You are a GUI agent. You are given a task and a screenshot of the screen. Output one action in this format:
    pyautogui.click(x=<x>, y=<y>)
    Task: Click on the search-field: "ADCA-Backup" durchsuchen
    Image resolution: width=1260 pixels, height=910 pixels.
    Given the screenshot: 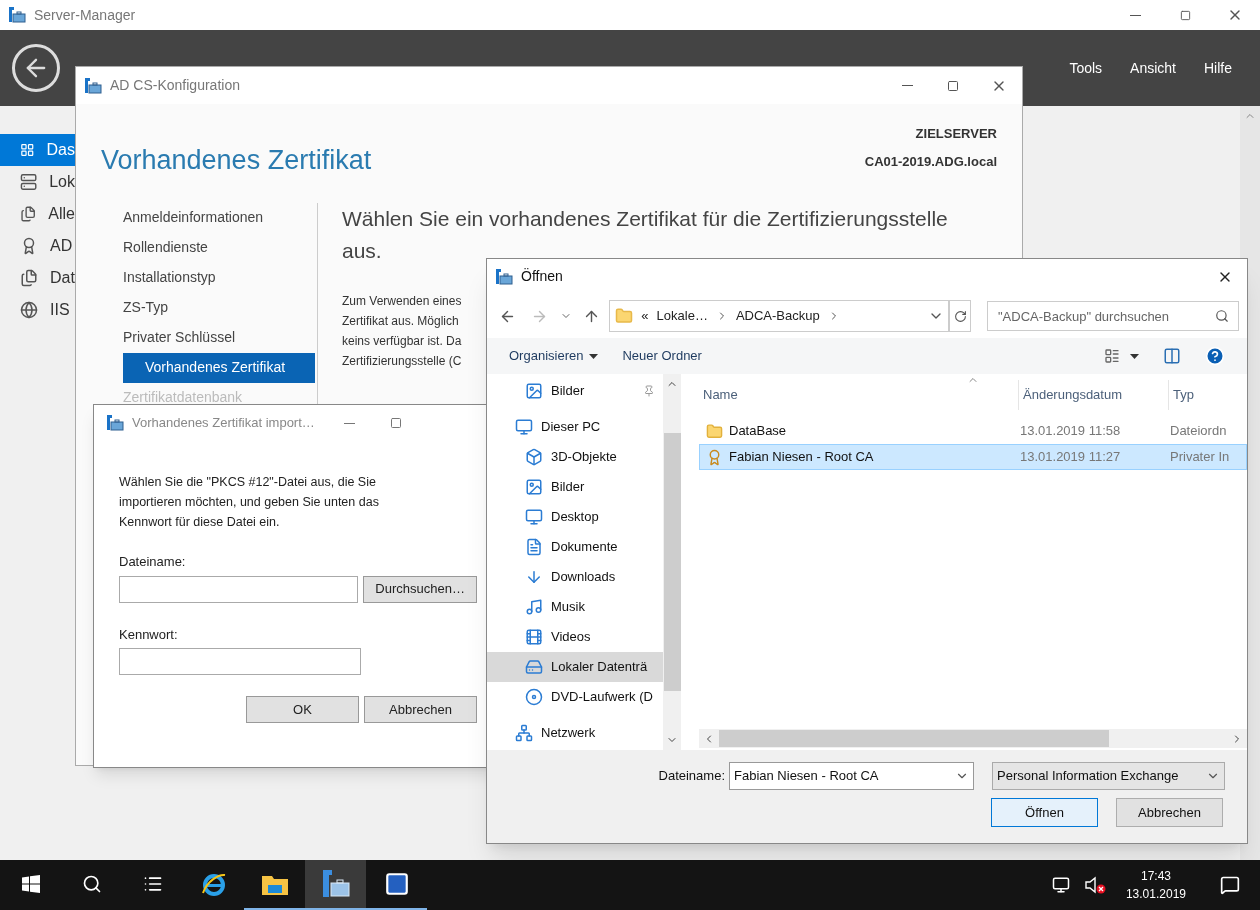 What is the action you would take?
    pyautogui.click(x=1113, y=316)
    